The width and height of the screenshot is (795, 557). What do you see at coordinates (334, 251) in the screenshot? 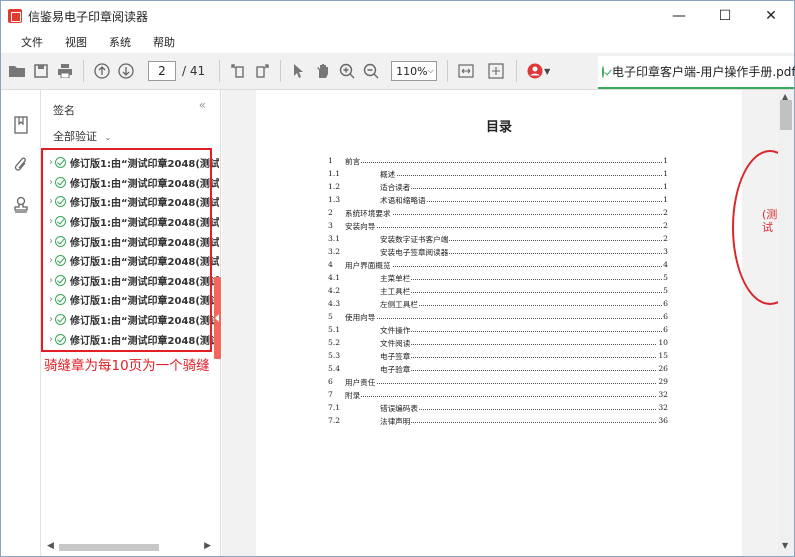
I see `toc-number: 3.2` at bounding box center [334, 251].